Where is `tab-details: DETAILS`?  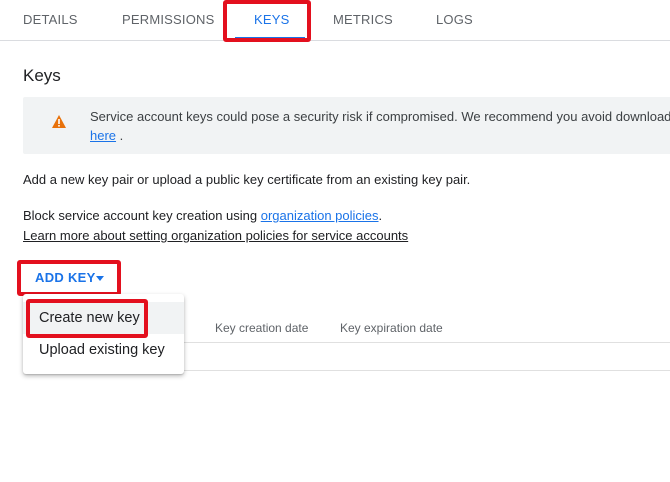 tab-details: DETAILS is located at coordinates (50, 20).